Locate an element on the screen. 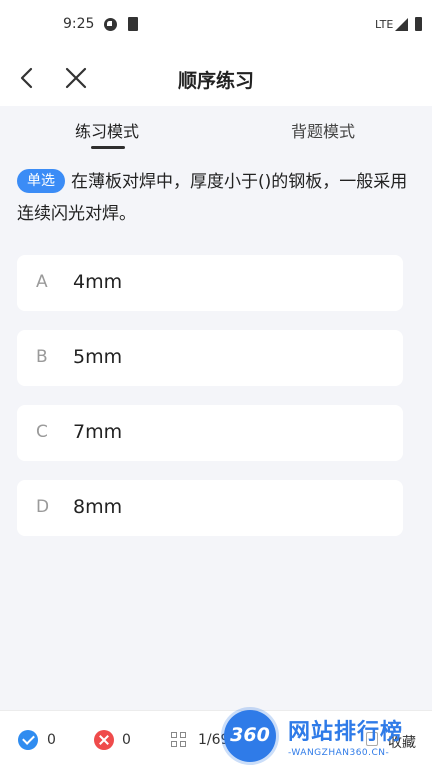  active-tab-indicator is located at coordinates (108, 147).